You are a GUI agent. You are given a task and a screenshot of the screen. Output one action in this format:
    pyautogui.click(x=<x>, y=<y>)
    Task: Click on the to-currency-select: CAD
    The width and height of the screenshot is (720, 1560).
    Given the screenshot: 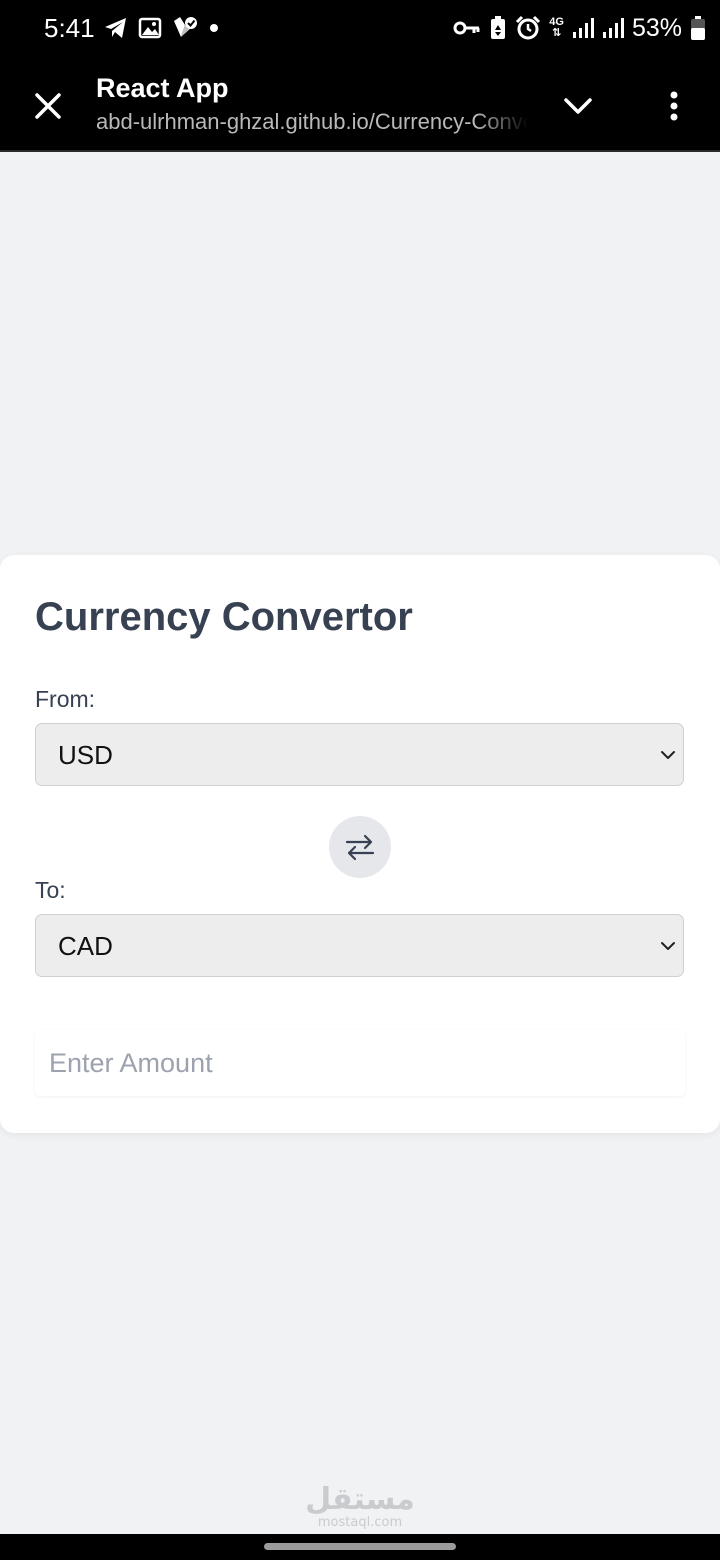 What is the action you would take?
    pyautogui.click(x=359, y=945)
    